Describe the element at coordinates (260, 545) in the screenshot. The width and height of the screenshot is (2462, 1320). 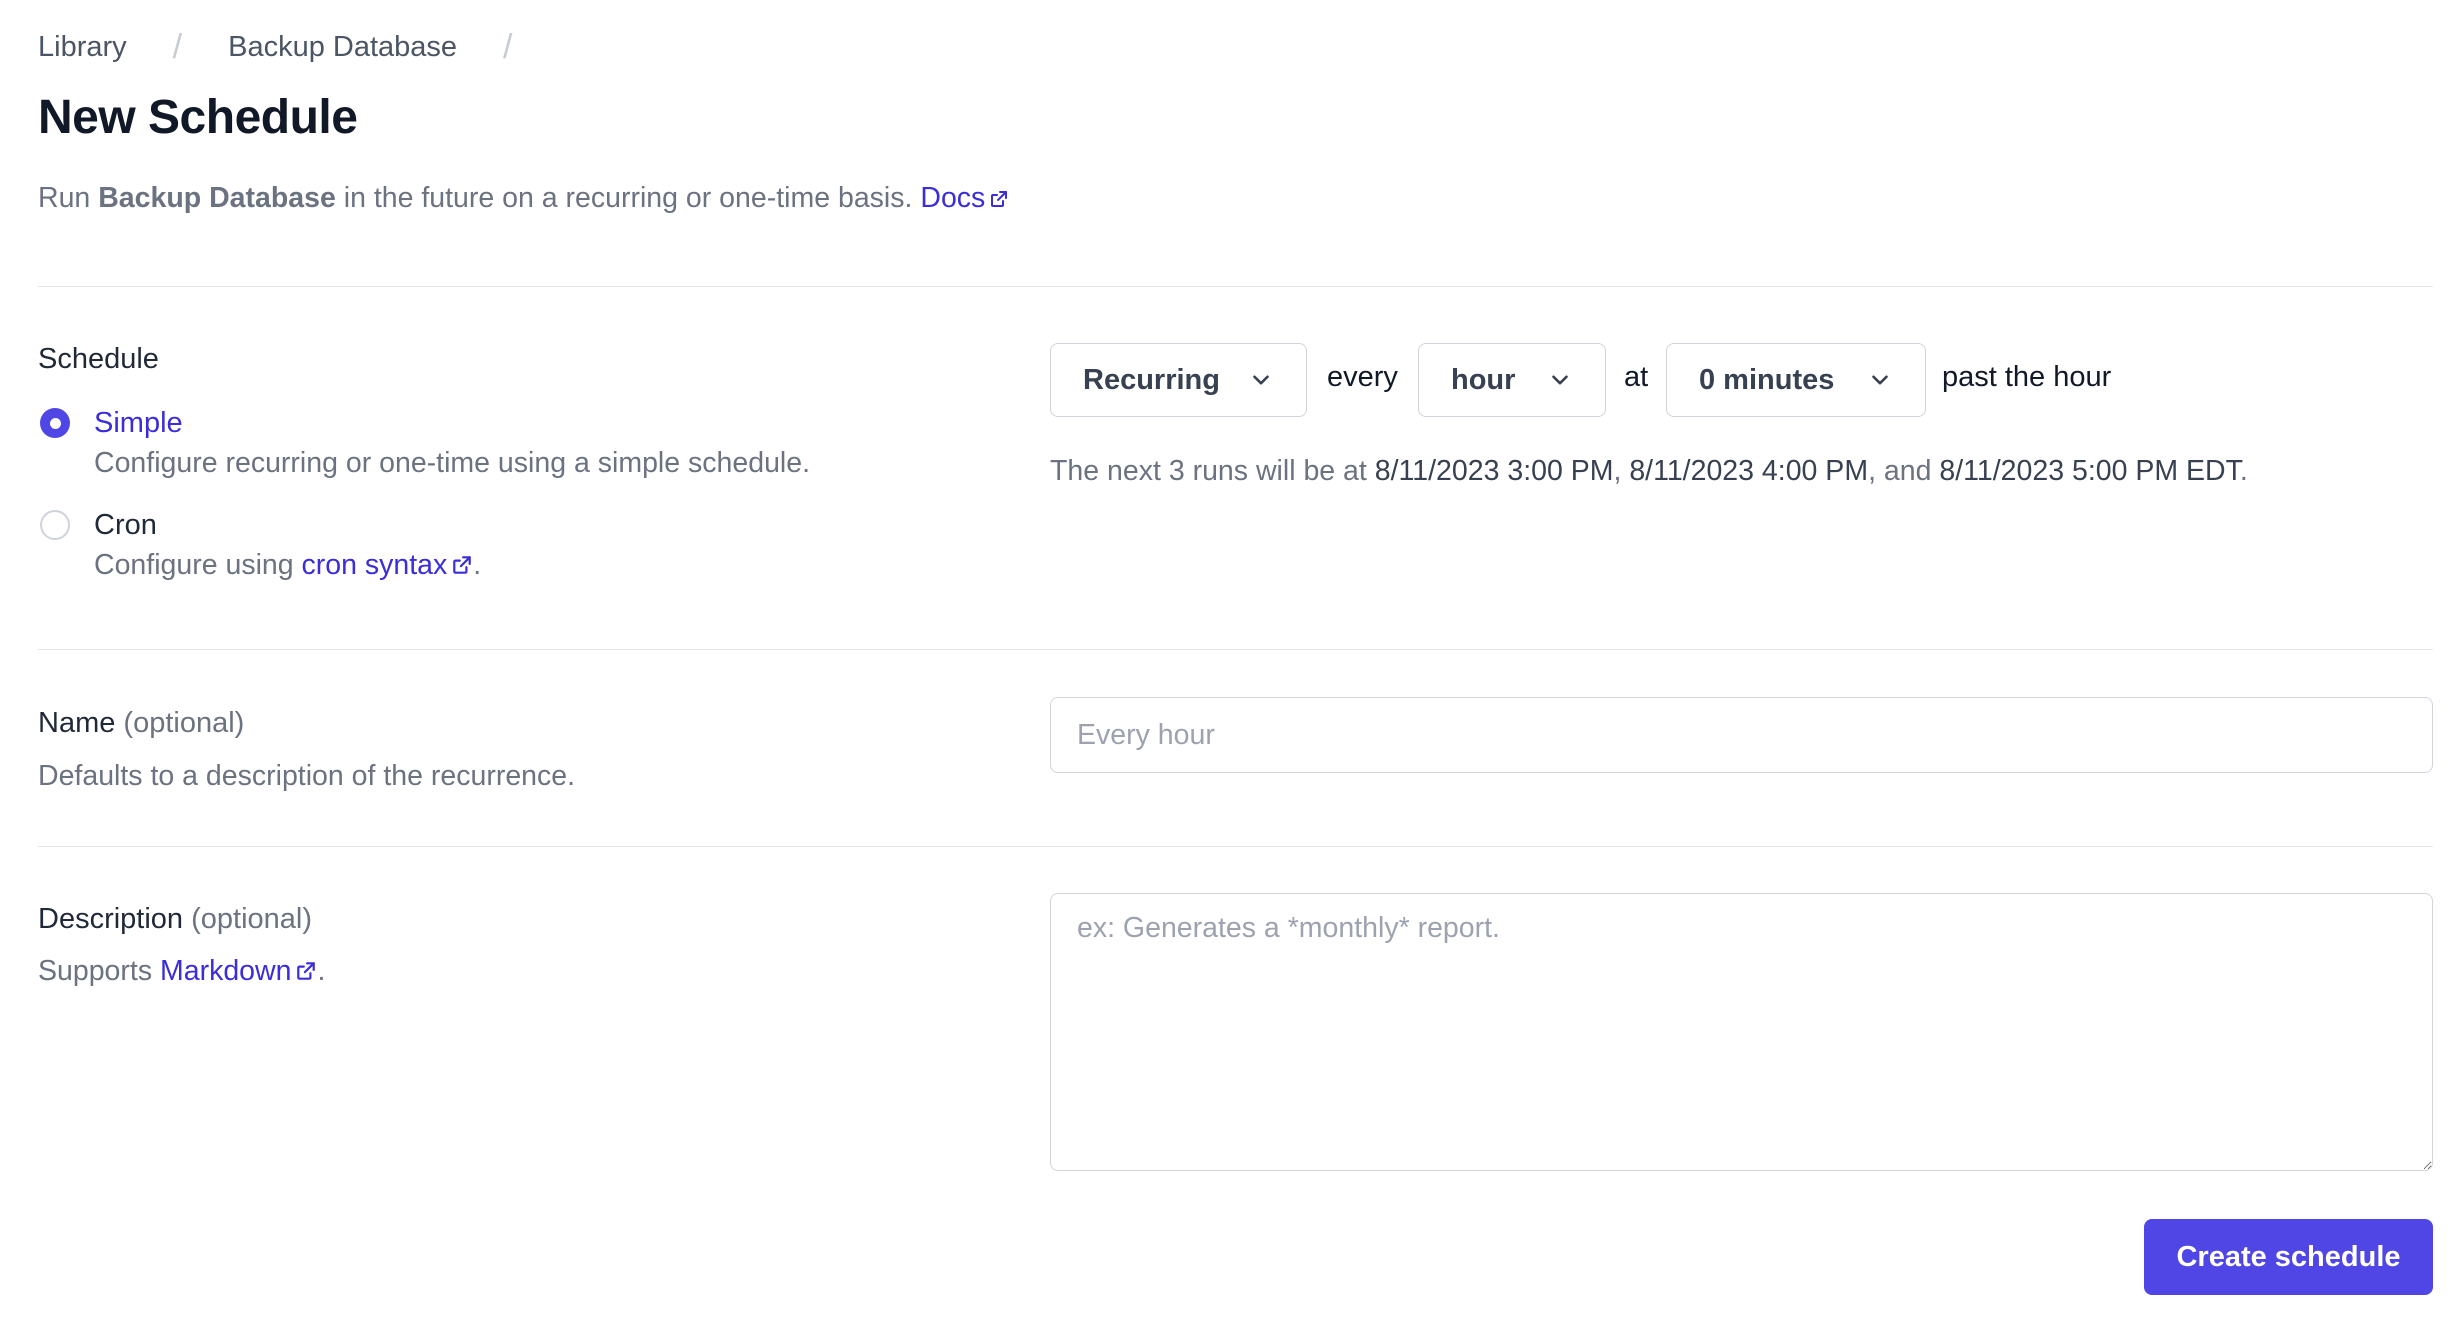
I see `radio-option-cron: Cron Configure using cron syntax.` at that location.